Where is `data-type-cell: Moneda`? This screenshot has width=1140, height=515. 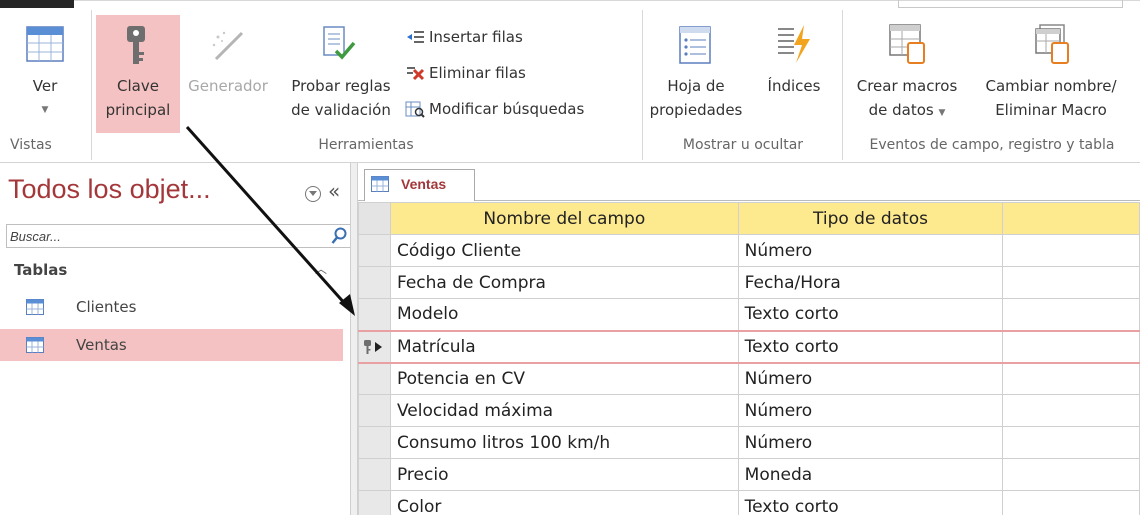
data-type-cell: Moneda is located at coordinates (870, 474).